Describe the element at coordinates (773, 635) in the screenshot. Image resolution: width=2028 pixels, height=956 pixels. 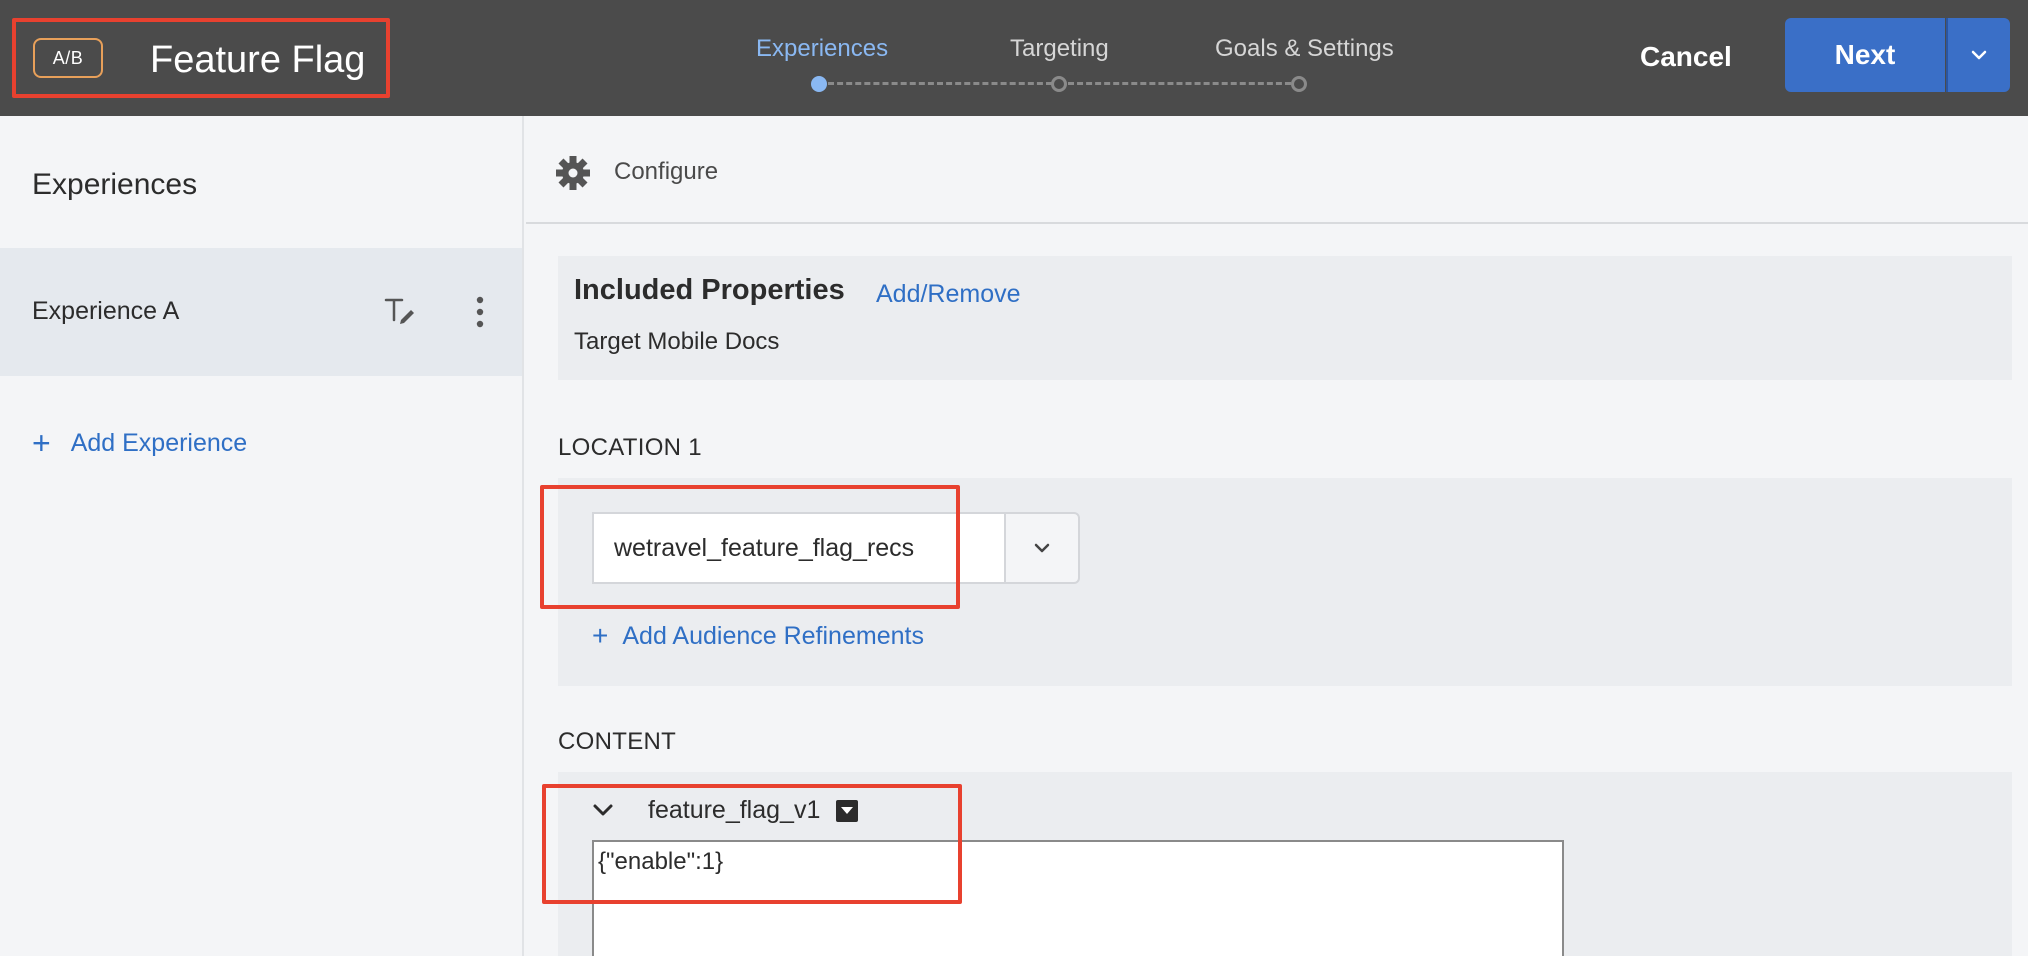
I see `add-audience-refinements-label: Add Audience Refinements` at that location.